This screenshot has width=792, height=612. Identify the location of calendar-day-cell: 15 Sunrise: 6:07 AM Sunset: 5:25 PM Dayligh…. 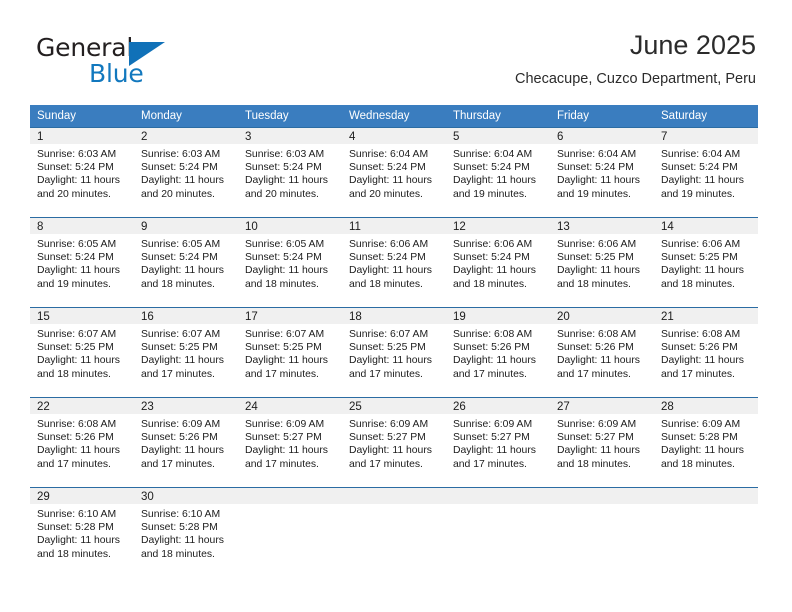
(82, 352).